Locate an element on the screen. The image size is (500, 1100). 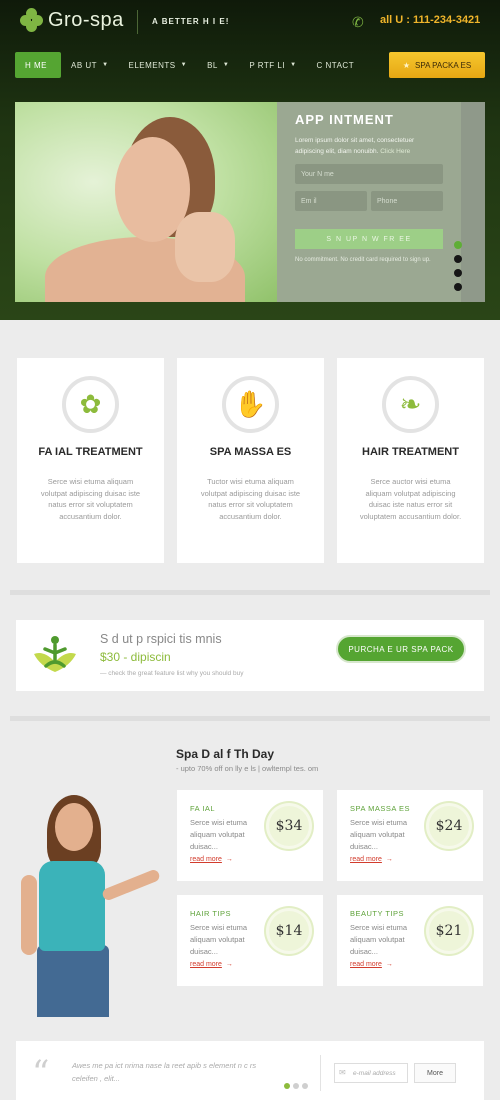
price-badge: $14 is located at coordinates (289, 931).